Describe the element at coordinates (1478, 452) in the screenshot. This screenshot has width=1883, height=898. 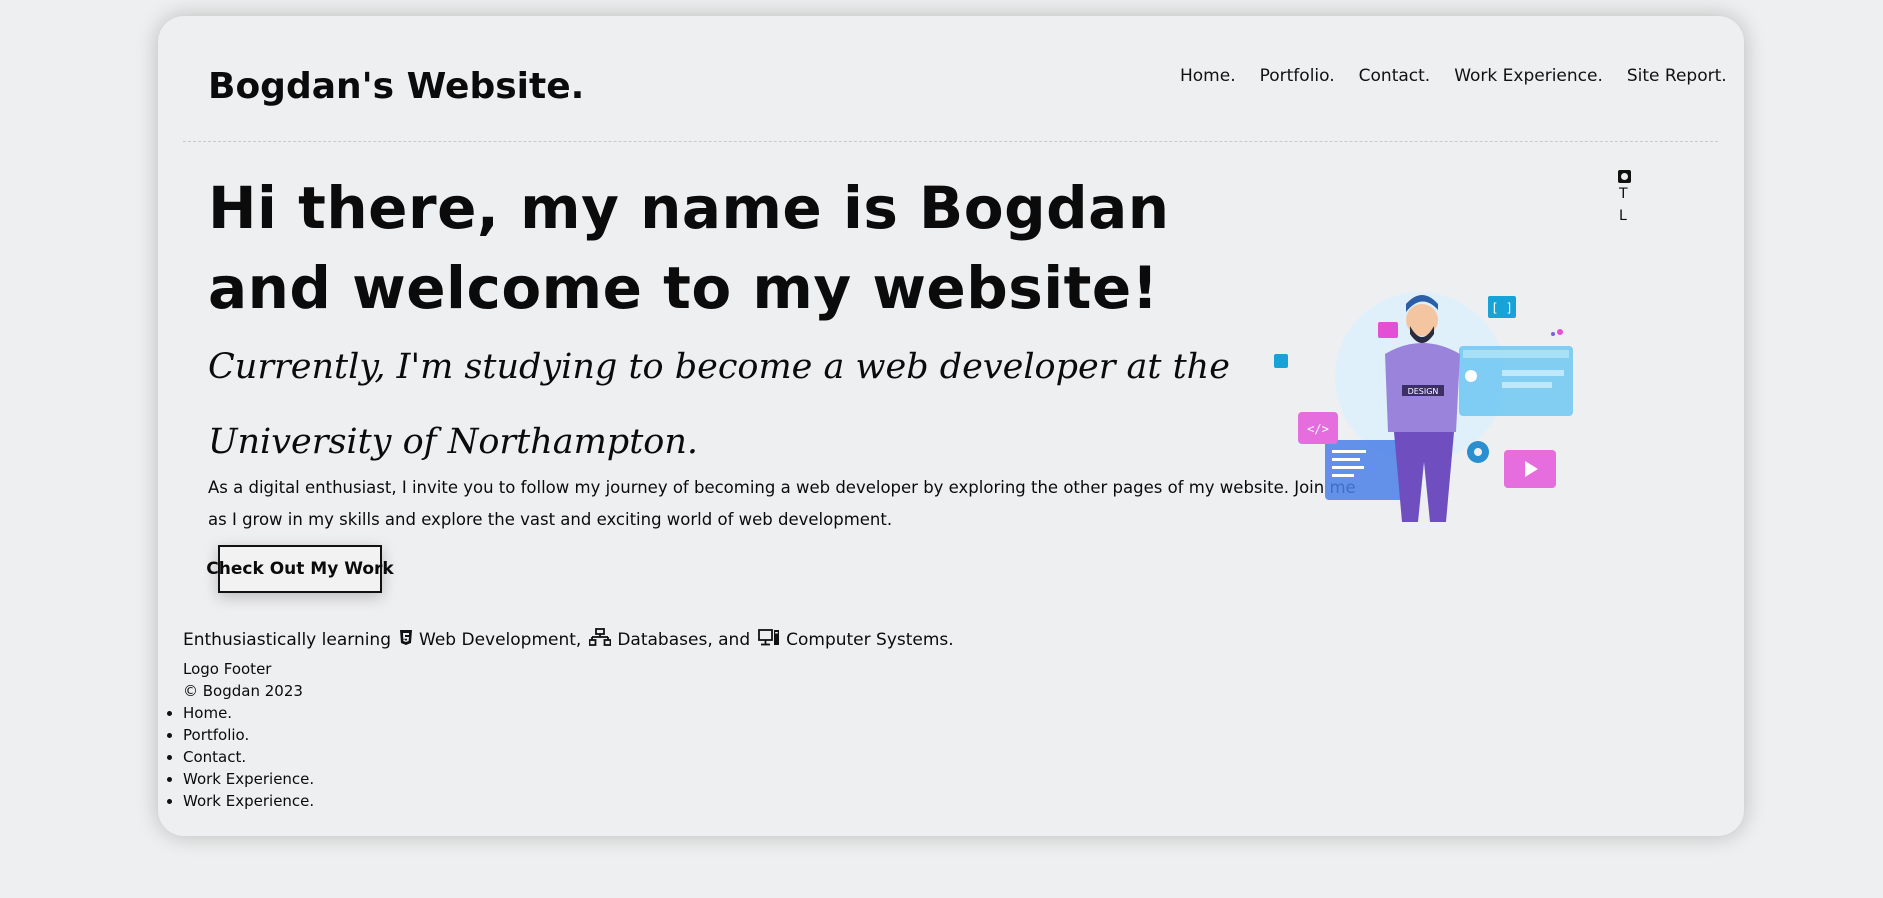
I see `gear-hole` at that location.